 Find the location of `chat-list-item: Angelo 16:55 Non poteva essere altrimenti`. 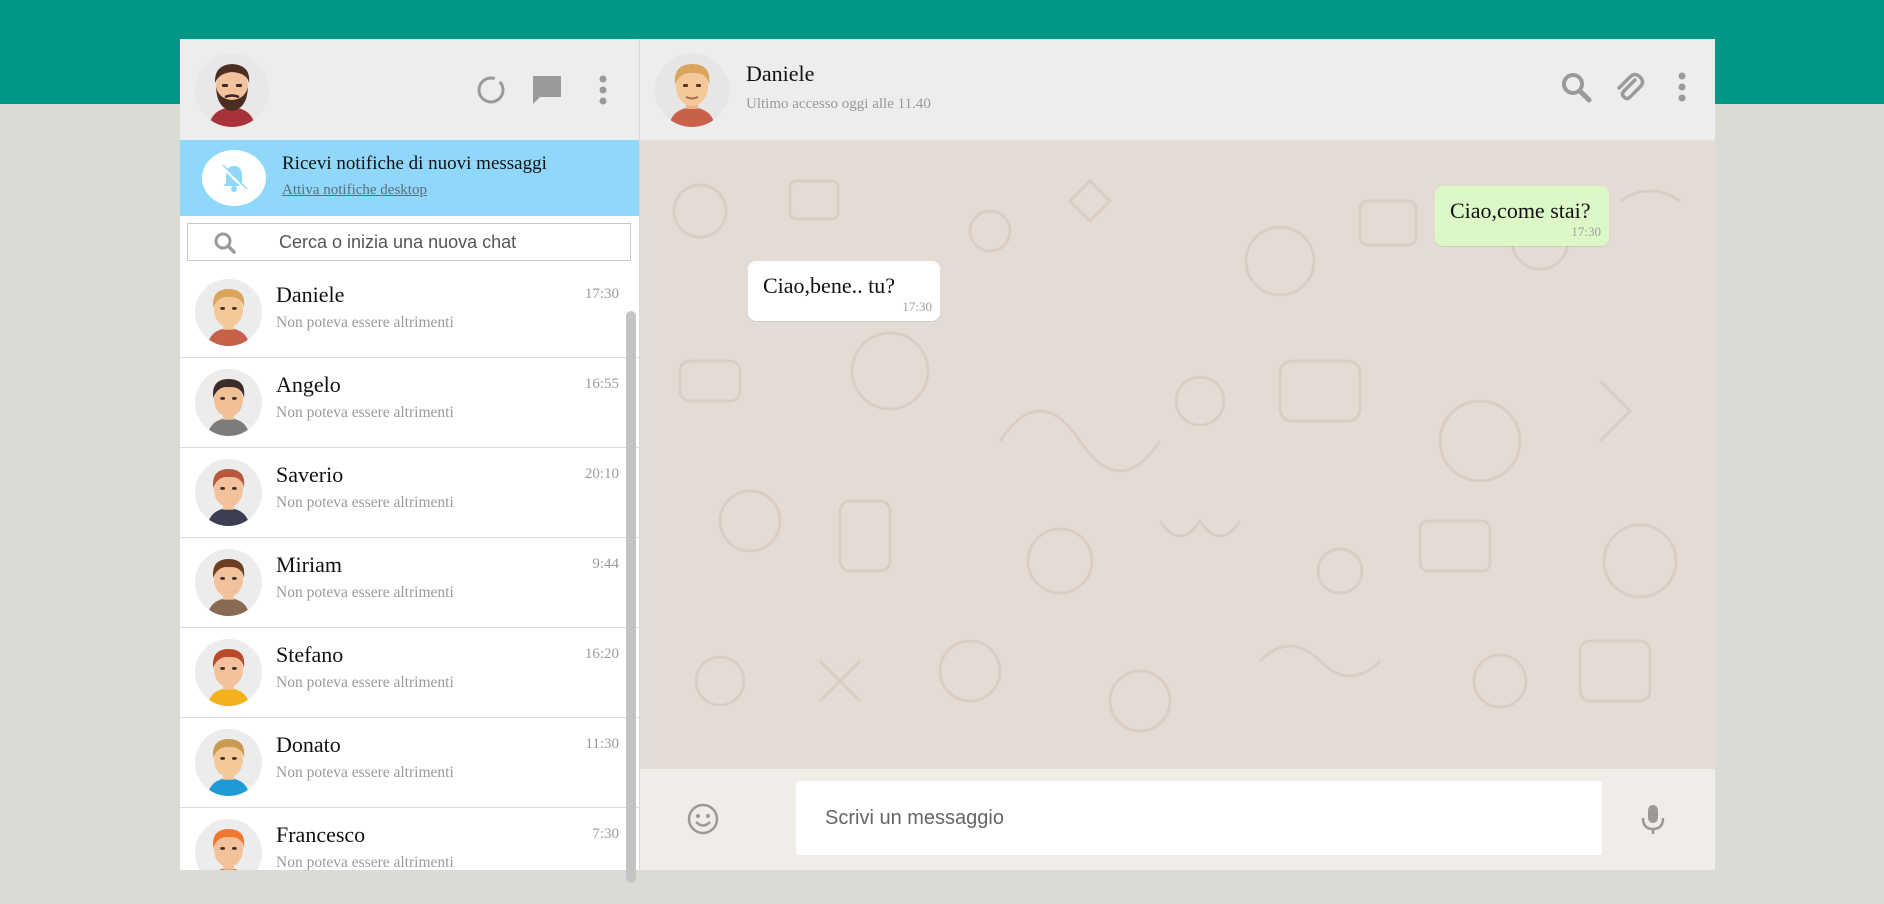

chat-list-item: Angelo 16:55 Non poteva essere altrimenti is located at coordinates (409, 403).